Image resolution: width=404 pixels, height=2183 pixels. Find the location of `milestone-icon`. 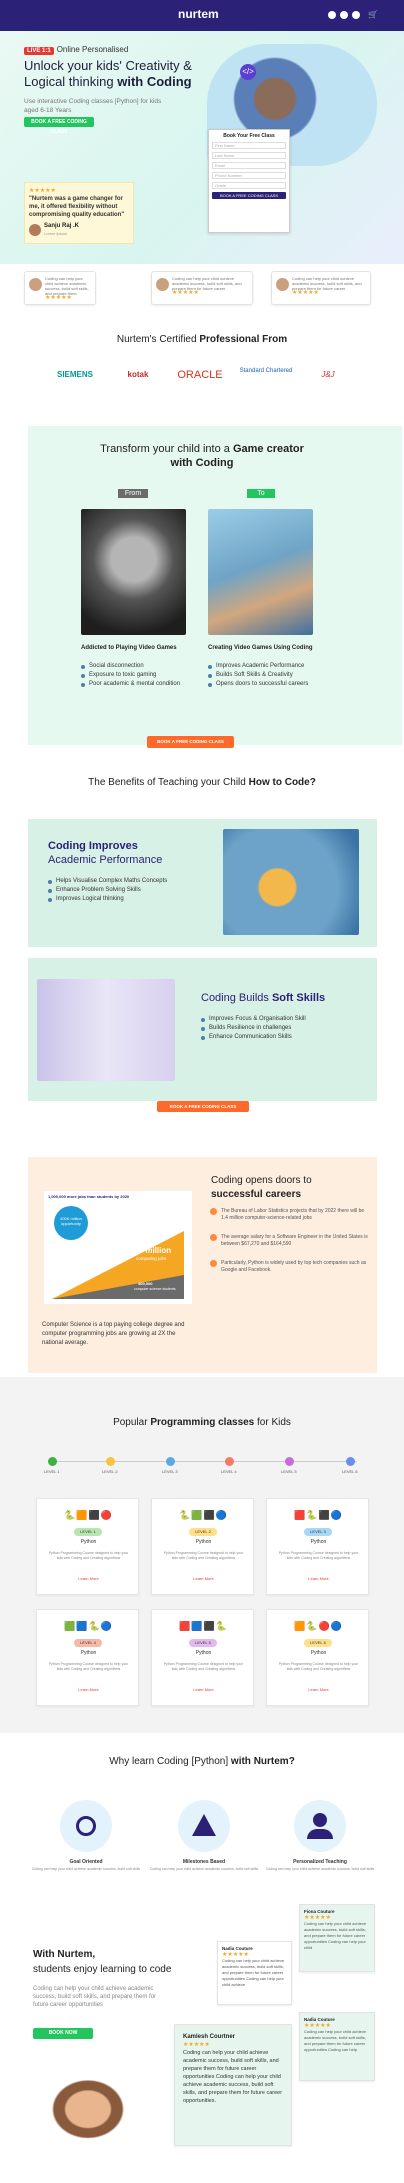

milestone-icon is located at coordinates (204, 1826).